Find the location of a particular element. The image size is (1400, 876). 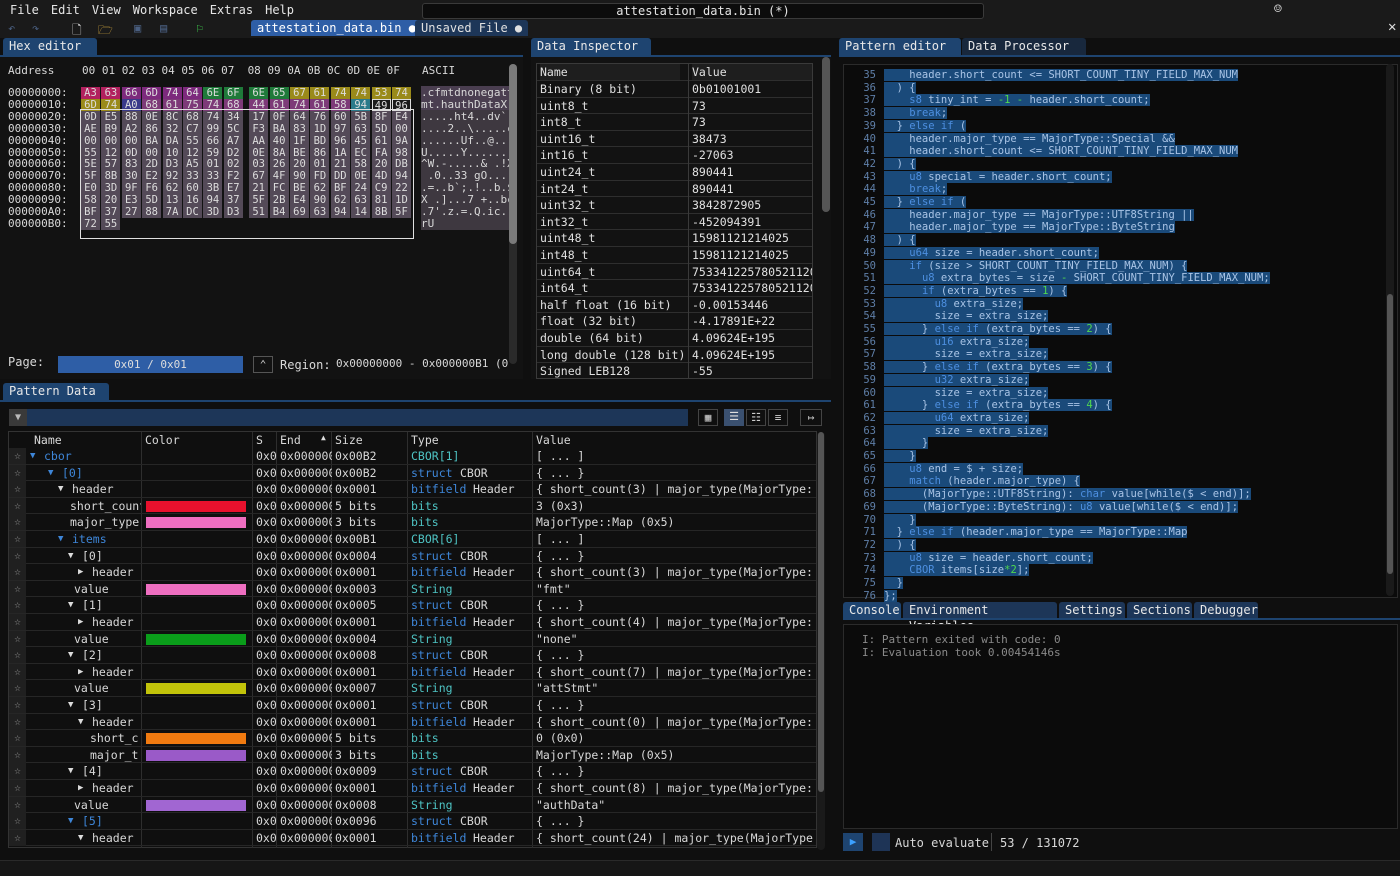

code-line: 54 size = extra_size; is located at coordinates (1114, 316).